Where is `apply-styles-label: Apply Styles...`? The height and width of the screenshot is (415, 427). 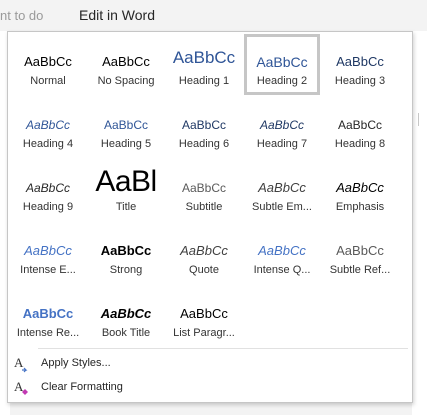
apply-styles-label: Apply Styles... is located at coordinates (76, 363).